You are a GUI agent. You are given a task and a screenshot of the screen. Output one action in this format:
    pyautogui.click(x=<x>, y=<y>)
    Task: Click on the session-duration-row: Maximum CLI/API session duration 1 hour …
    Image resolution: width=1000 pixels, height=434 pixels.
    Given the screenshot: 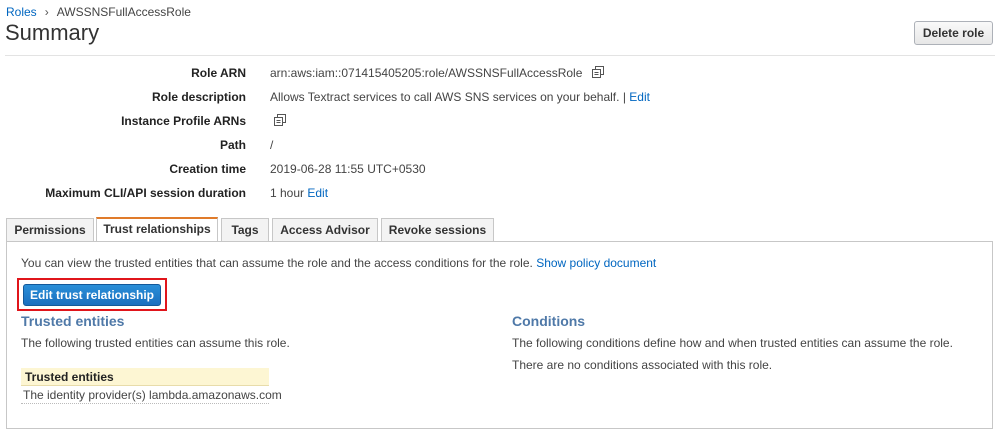 What is the action you would take?
    pyautogui.click(x=500, y=195)
    